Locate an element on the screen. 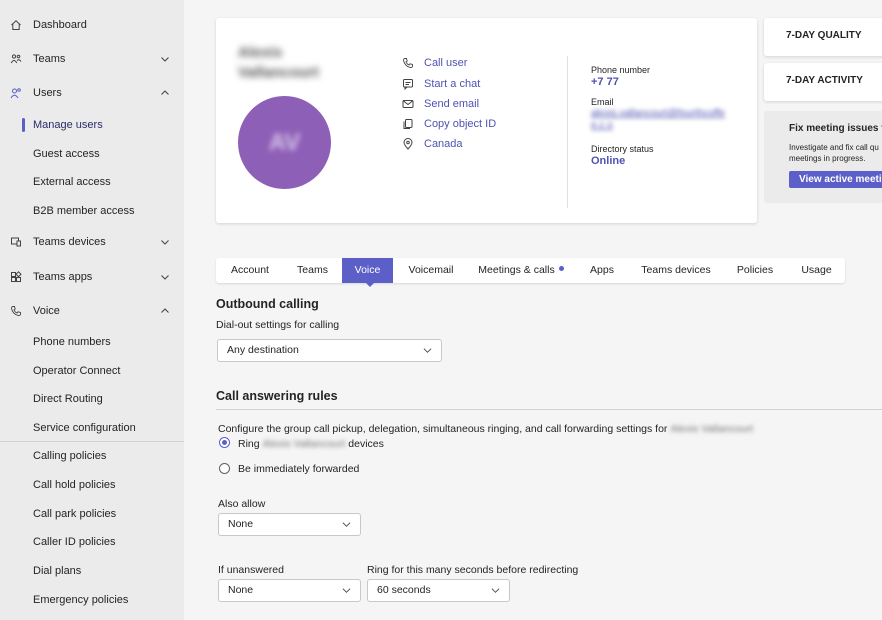 Image resolution: width=882 pixels, height=620 pixels. tab-policies: Policies is located at coordinates (755, 270).